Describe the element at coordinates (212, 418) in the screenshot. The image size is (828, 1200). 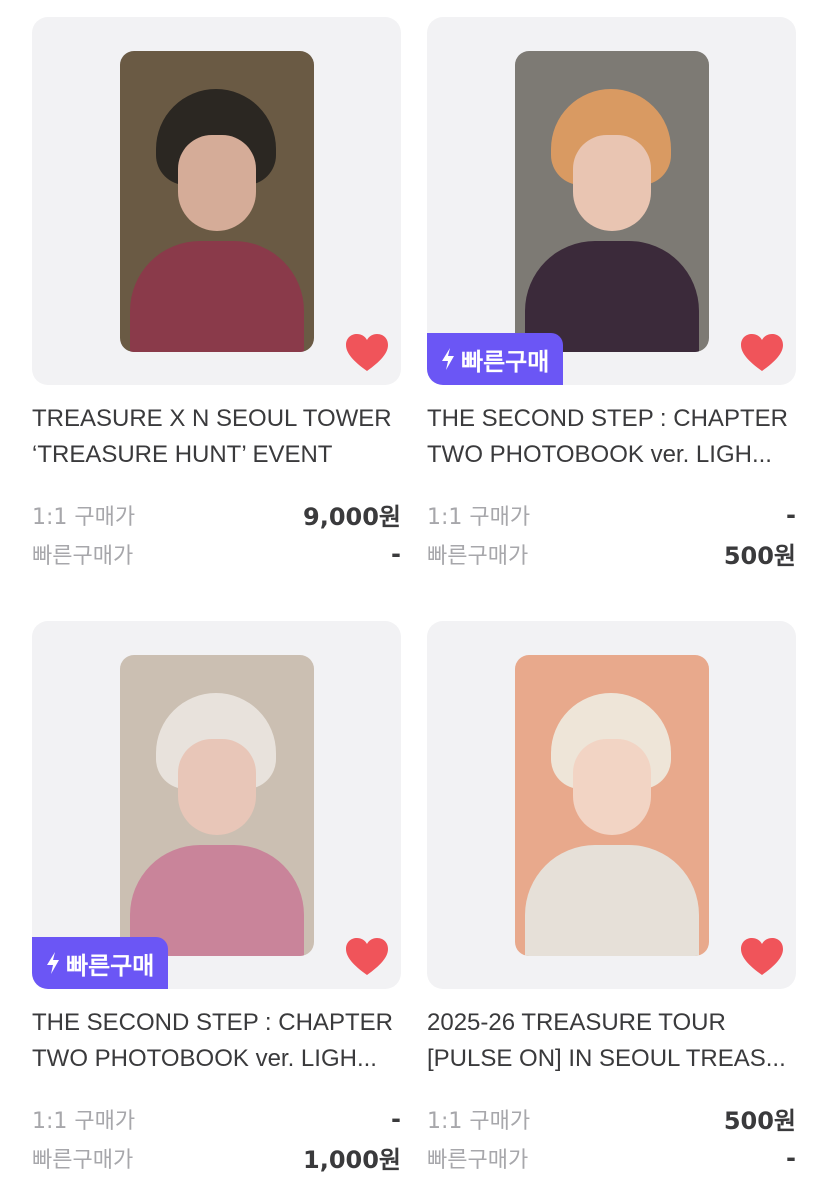
I see `product-title-line: TREASURE X N SEOUL TOWER` at that location.